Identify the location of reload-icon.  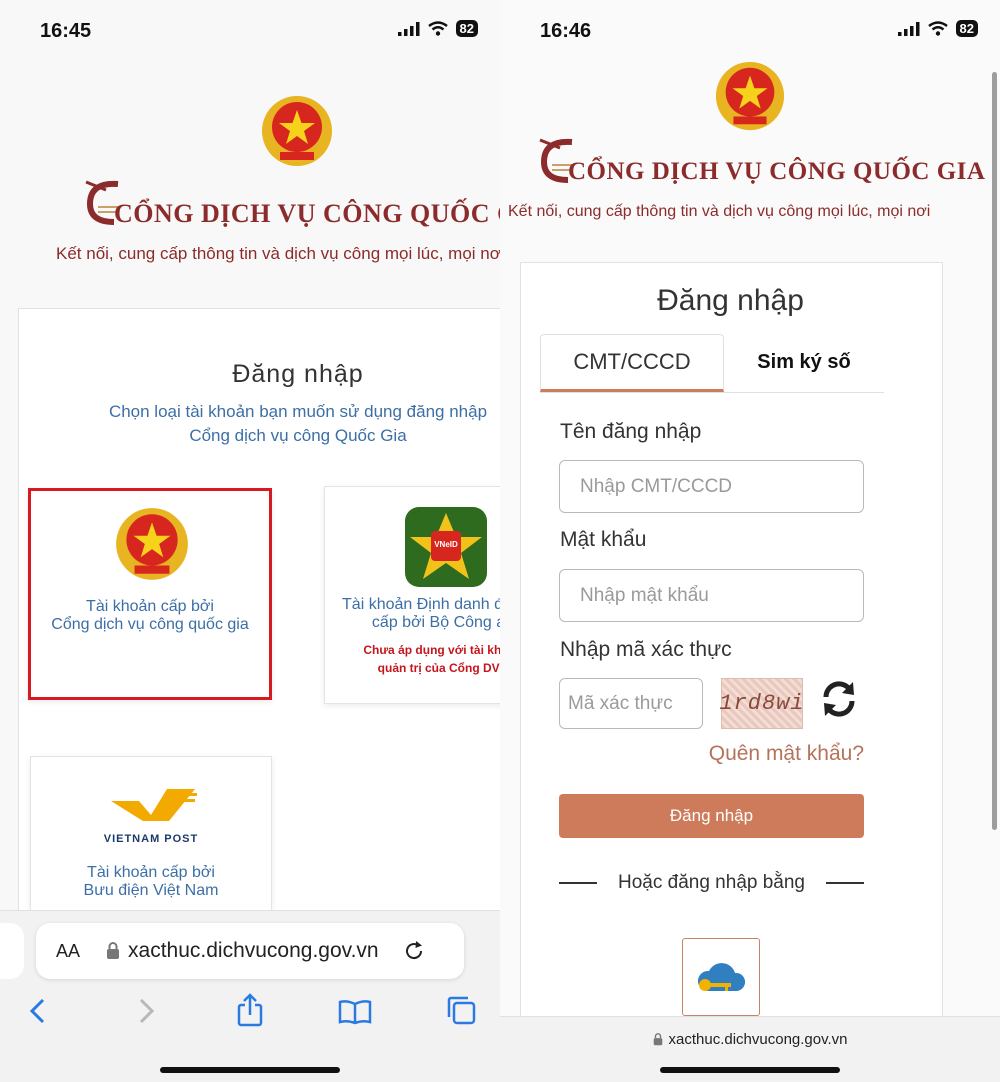
(414, 951).